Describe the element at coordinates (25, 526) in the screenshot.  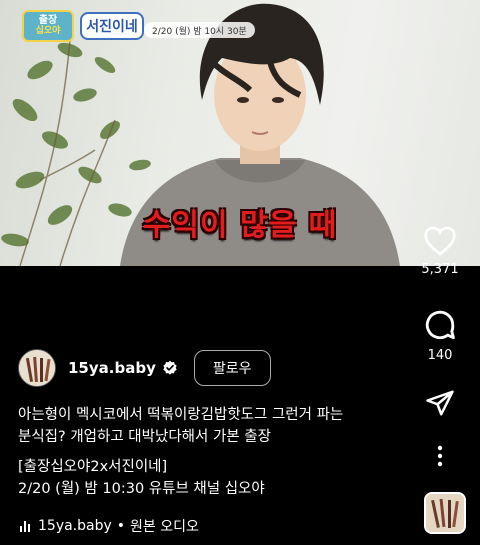
I see `audio-bars-icon` at that location.